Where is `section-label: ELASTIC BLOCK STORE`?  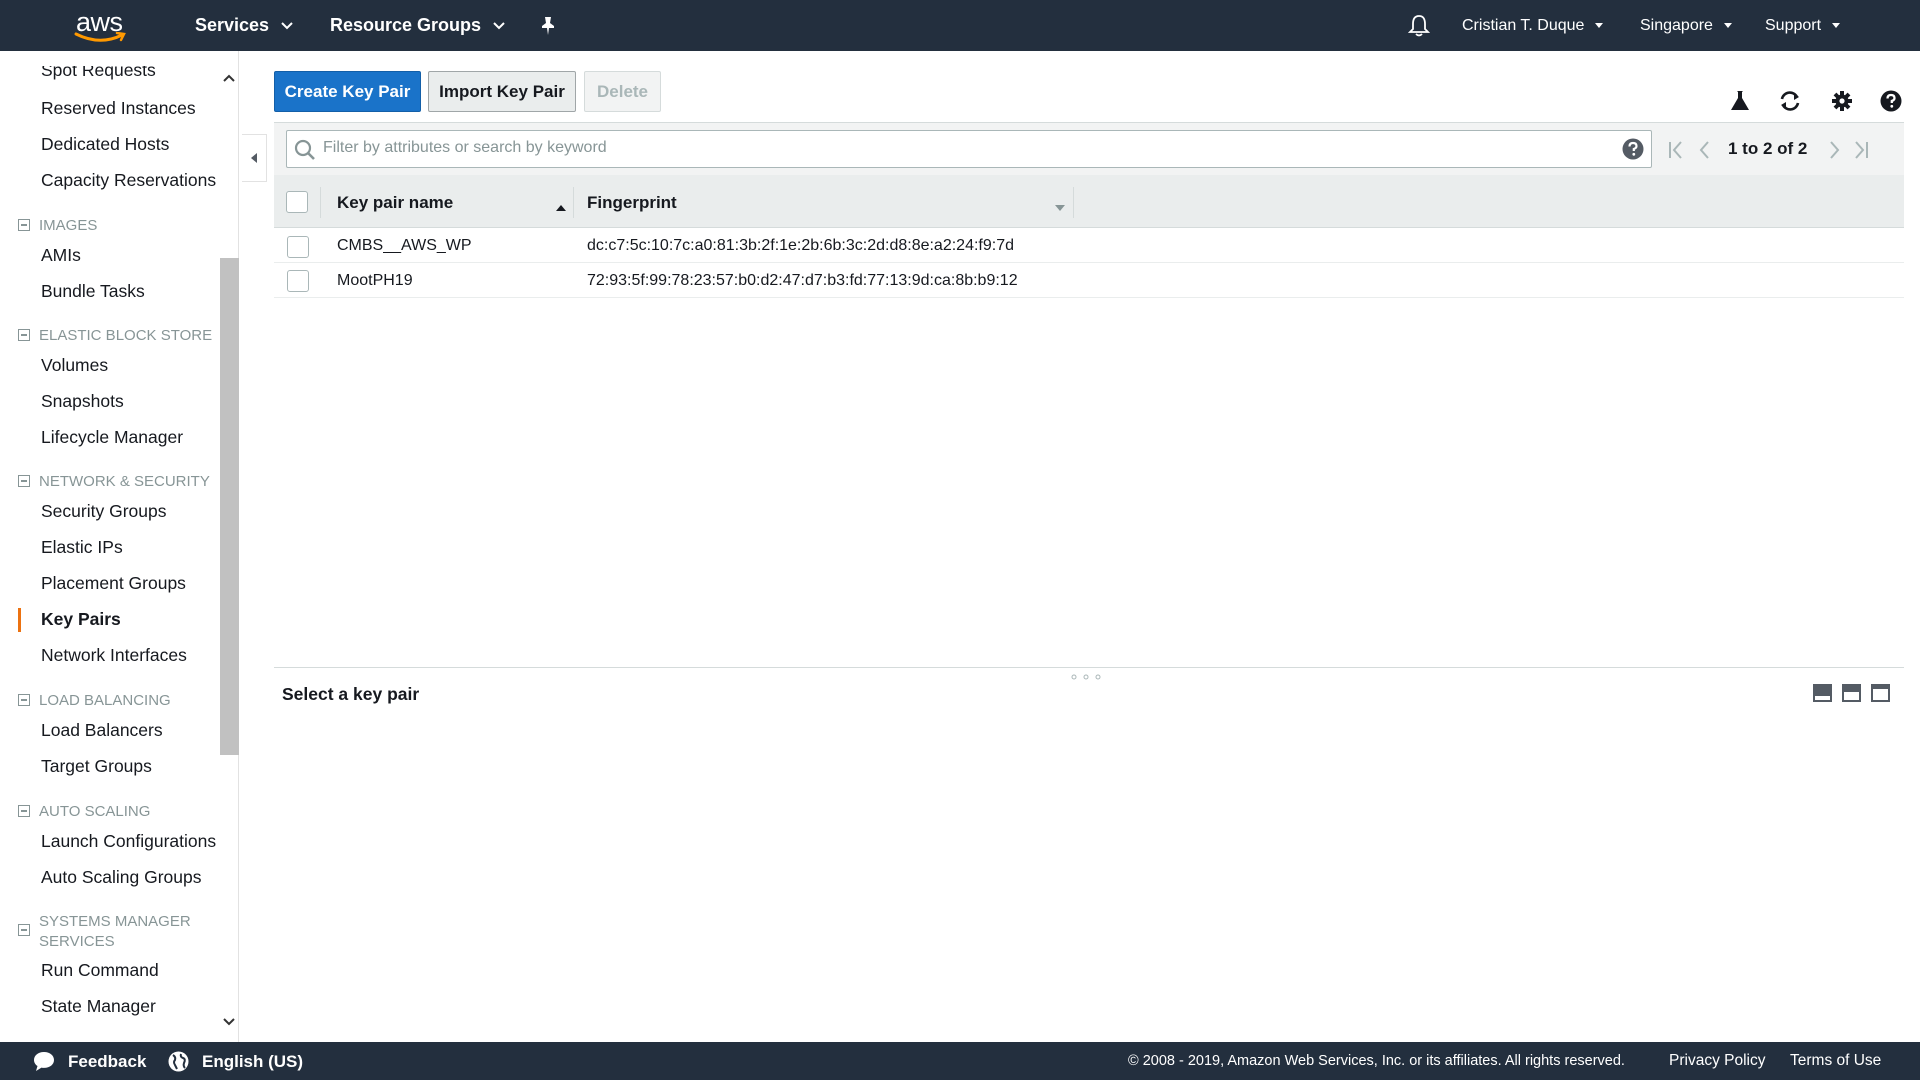
section-label: ELASTIC BLOCK STORE is located at coordinates (126, 335).